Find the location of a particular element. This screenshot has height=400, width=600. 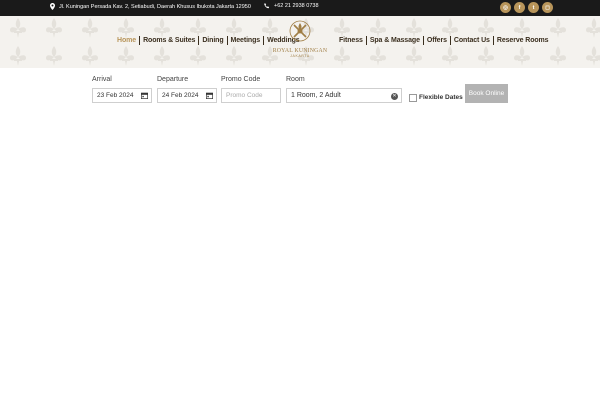

nav-item-rooms-suites: Rooms & Suites is located at coordinates (169, 40).